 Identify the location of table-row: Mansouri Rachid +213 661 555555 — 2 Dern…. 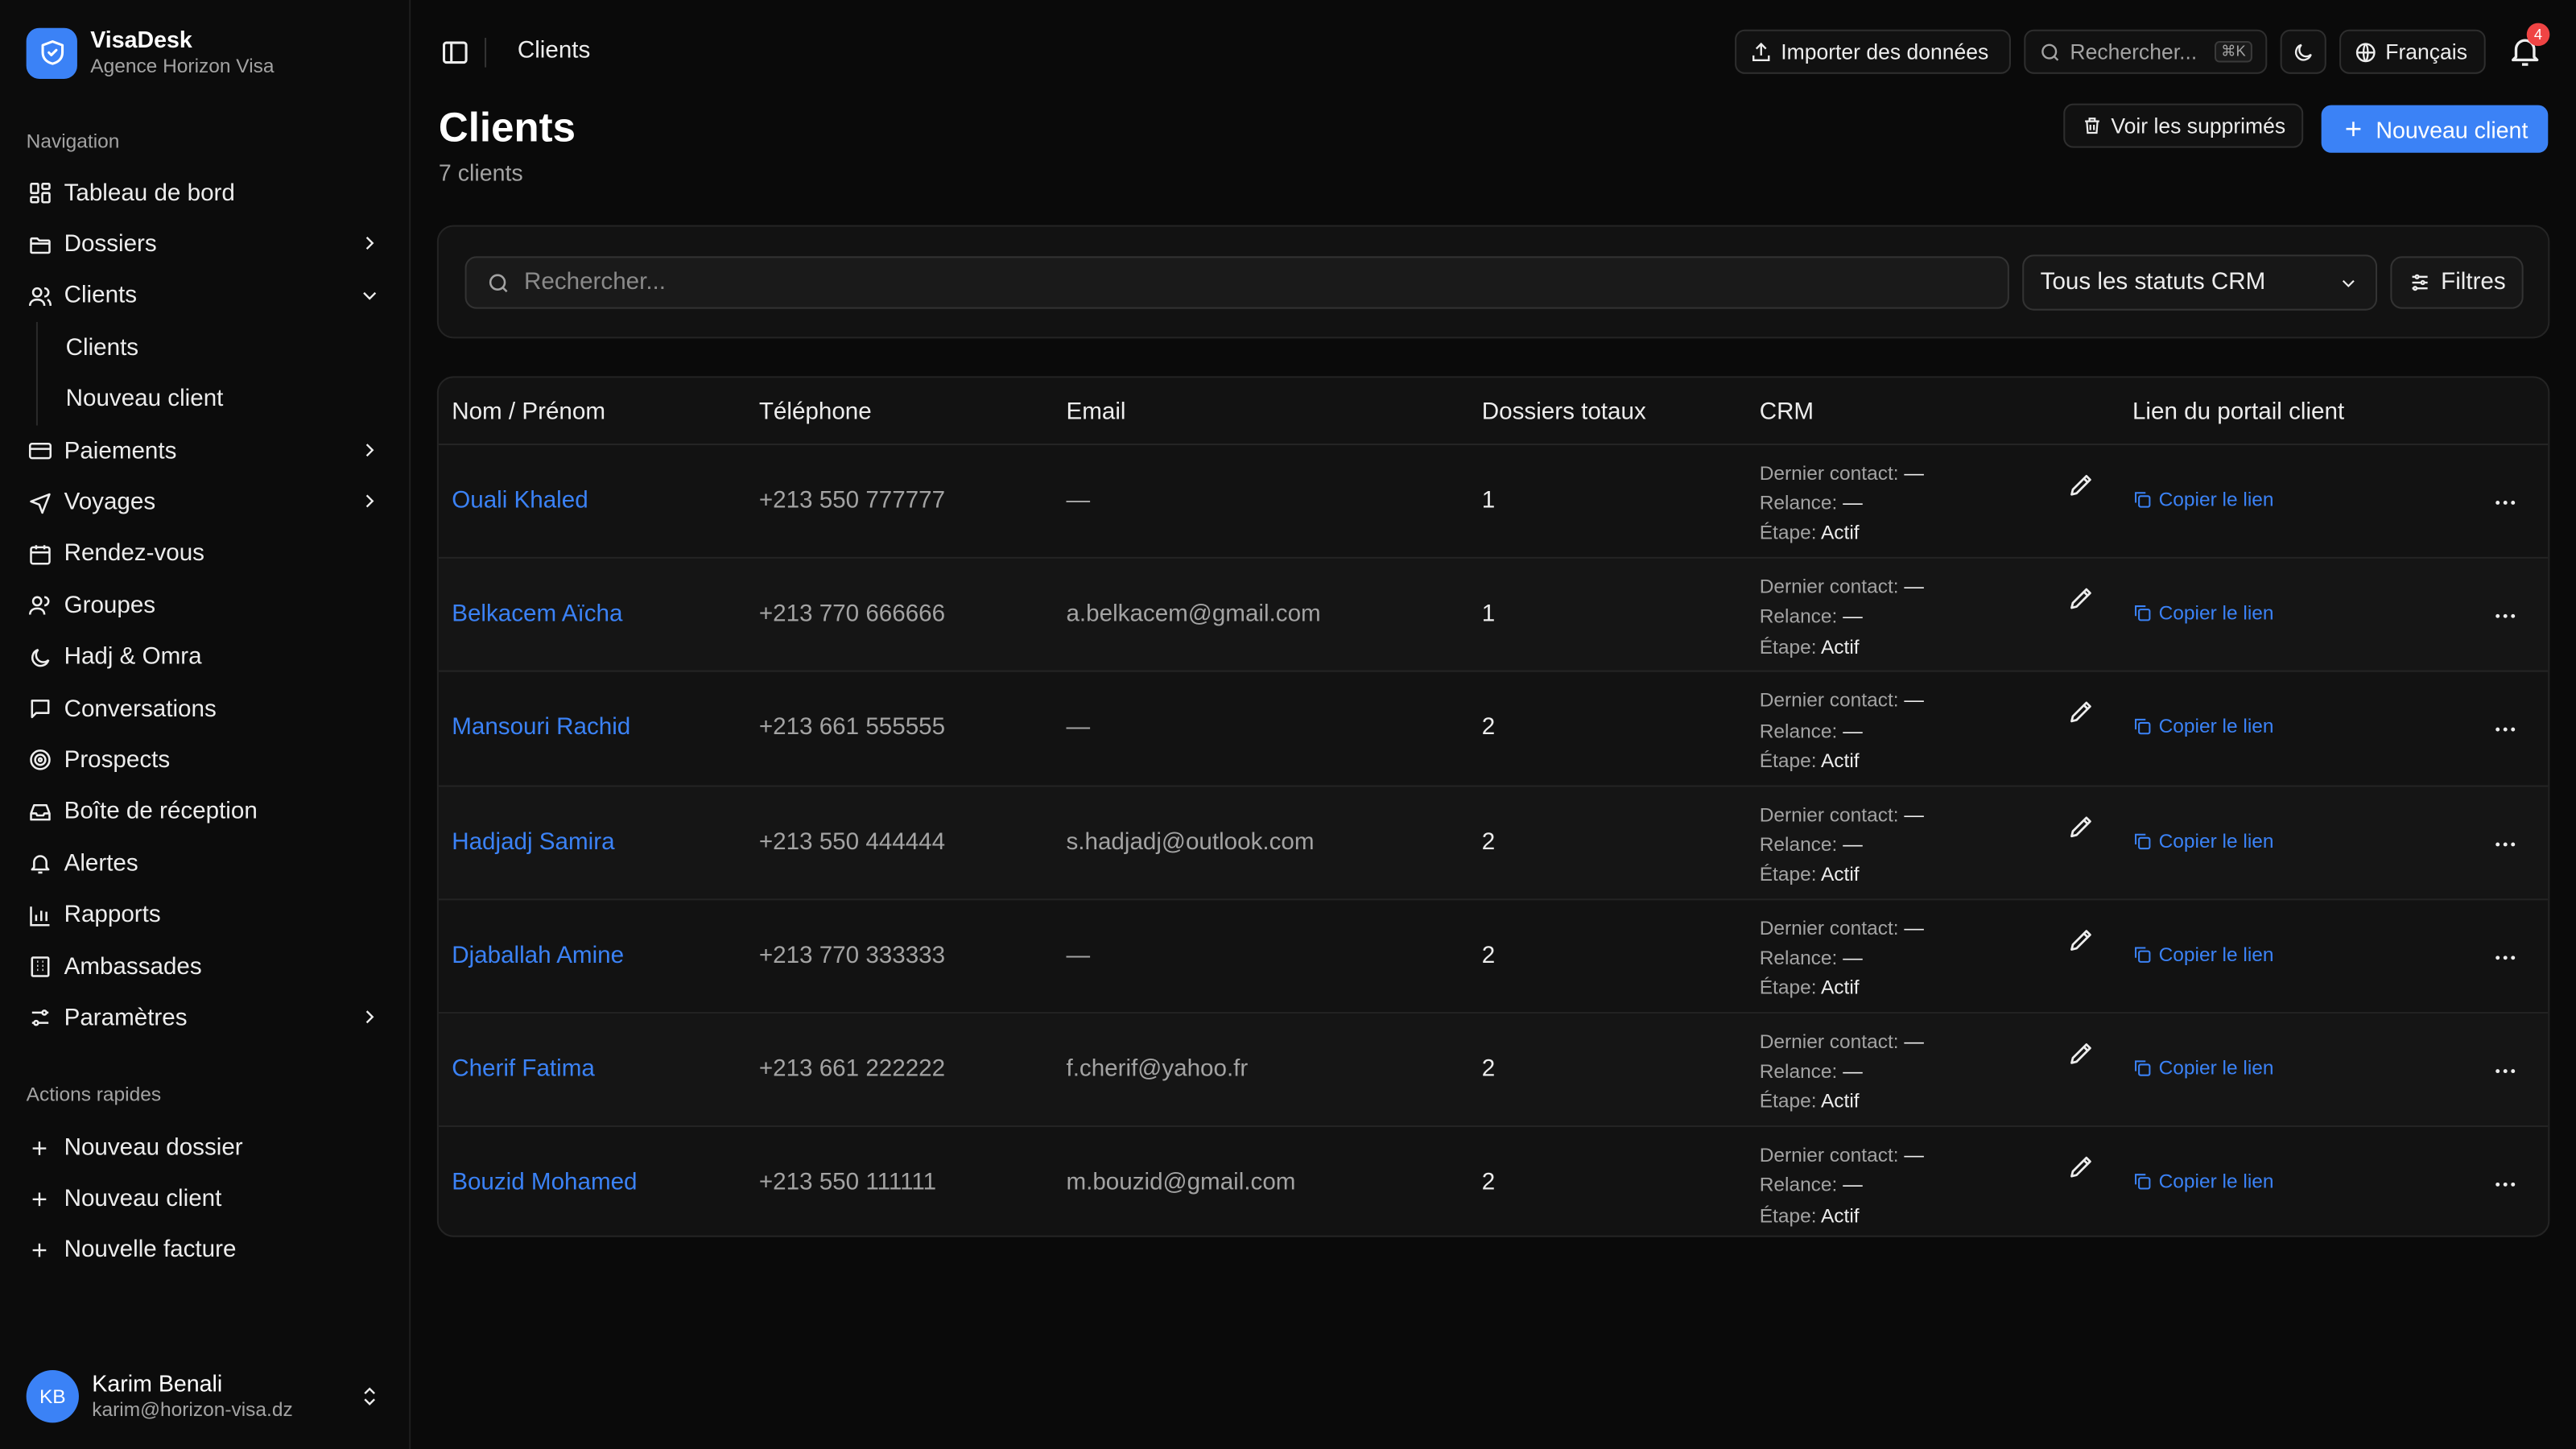
(1493, 729).